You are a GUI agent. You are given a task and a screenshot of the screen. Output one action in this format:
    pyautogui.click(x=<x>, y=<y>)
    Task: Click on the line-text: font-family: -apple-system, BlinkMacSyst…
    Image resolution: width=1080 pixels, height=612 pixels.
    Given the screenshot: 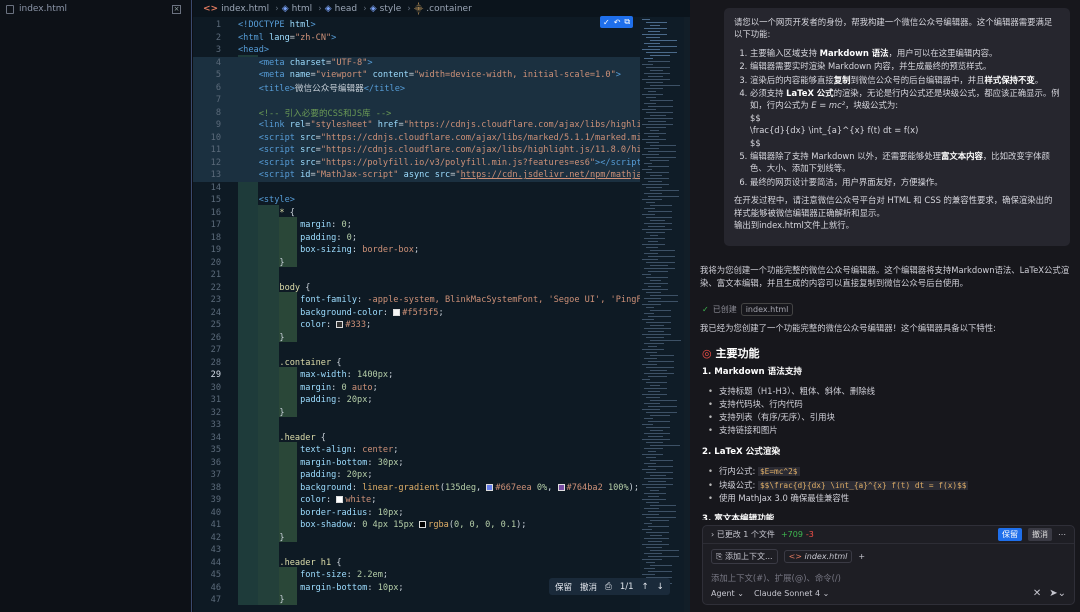 What is the action you would take?
    pyautogui.click(x=470, y=300)
    